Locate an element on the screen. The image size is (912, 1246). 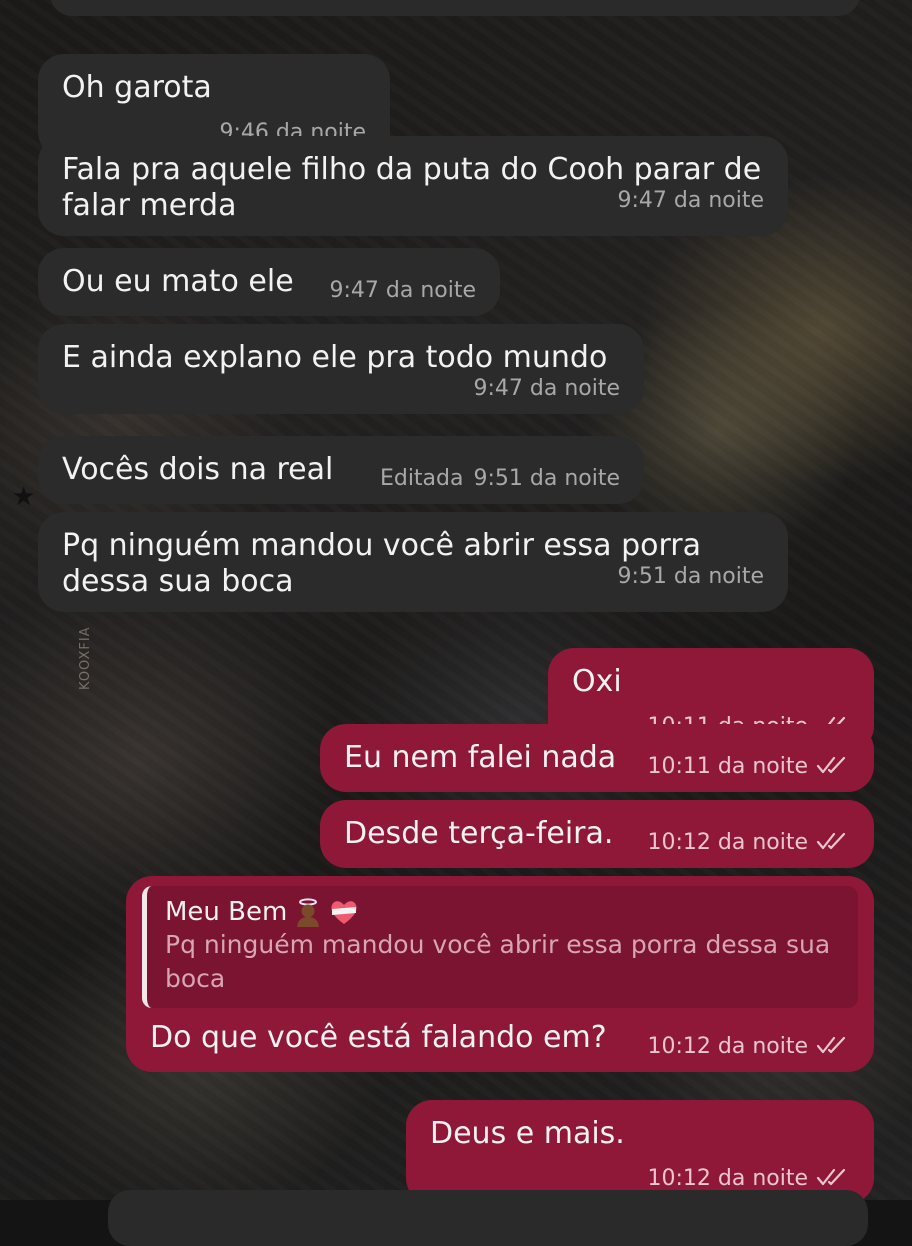
message-text: Ou eu mato ele is located at coordinates (178, 281).